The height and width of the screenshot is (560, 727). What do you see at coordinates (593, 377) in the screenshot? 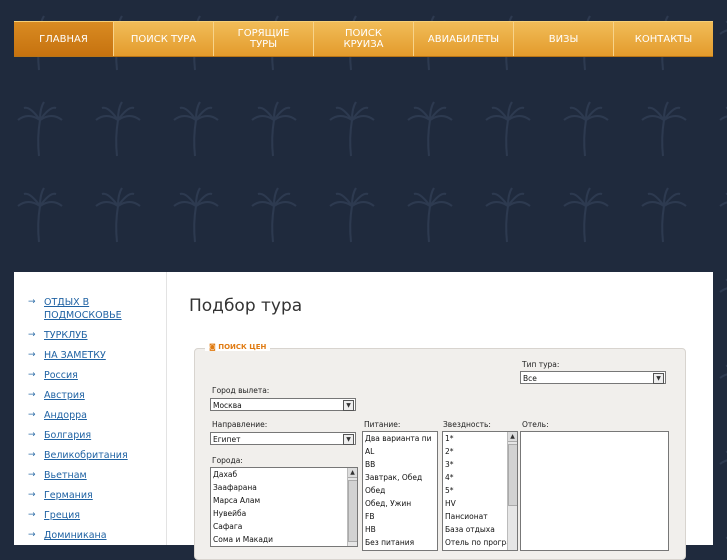
I see `tour-type-select: Все ▼` at bounding box center [593, 377].